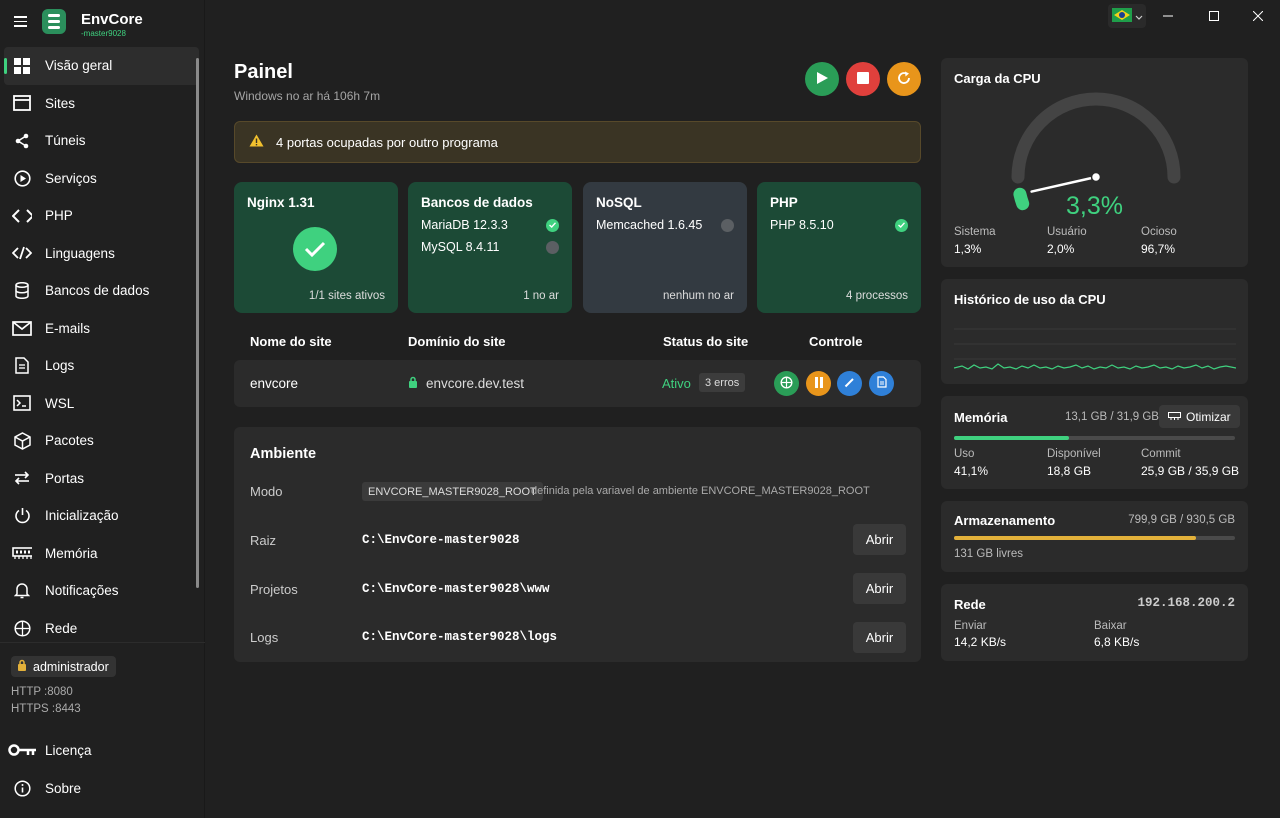 The height and width of the screenshot is (818, 1280). I want to click on error-count-badge: 3 erros, so click(722, 382).